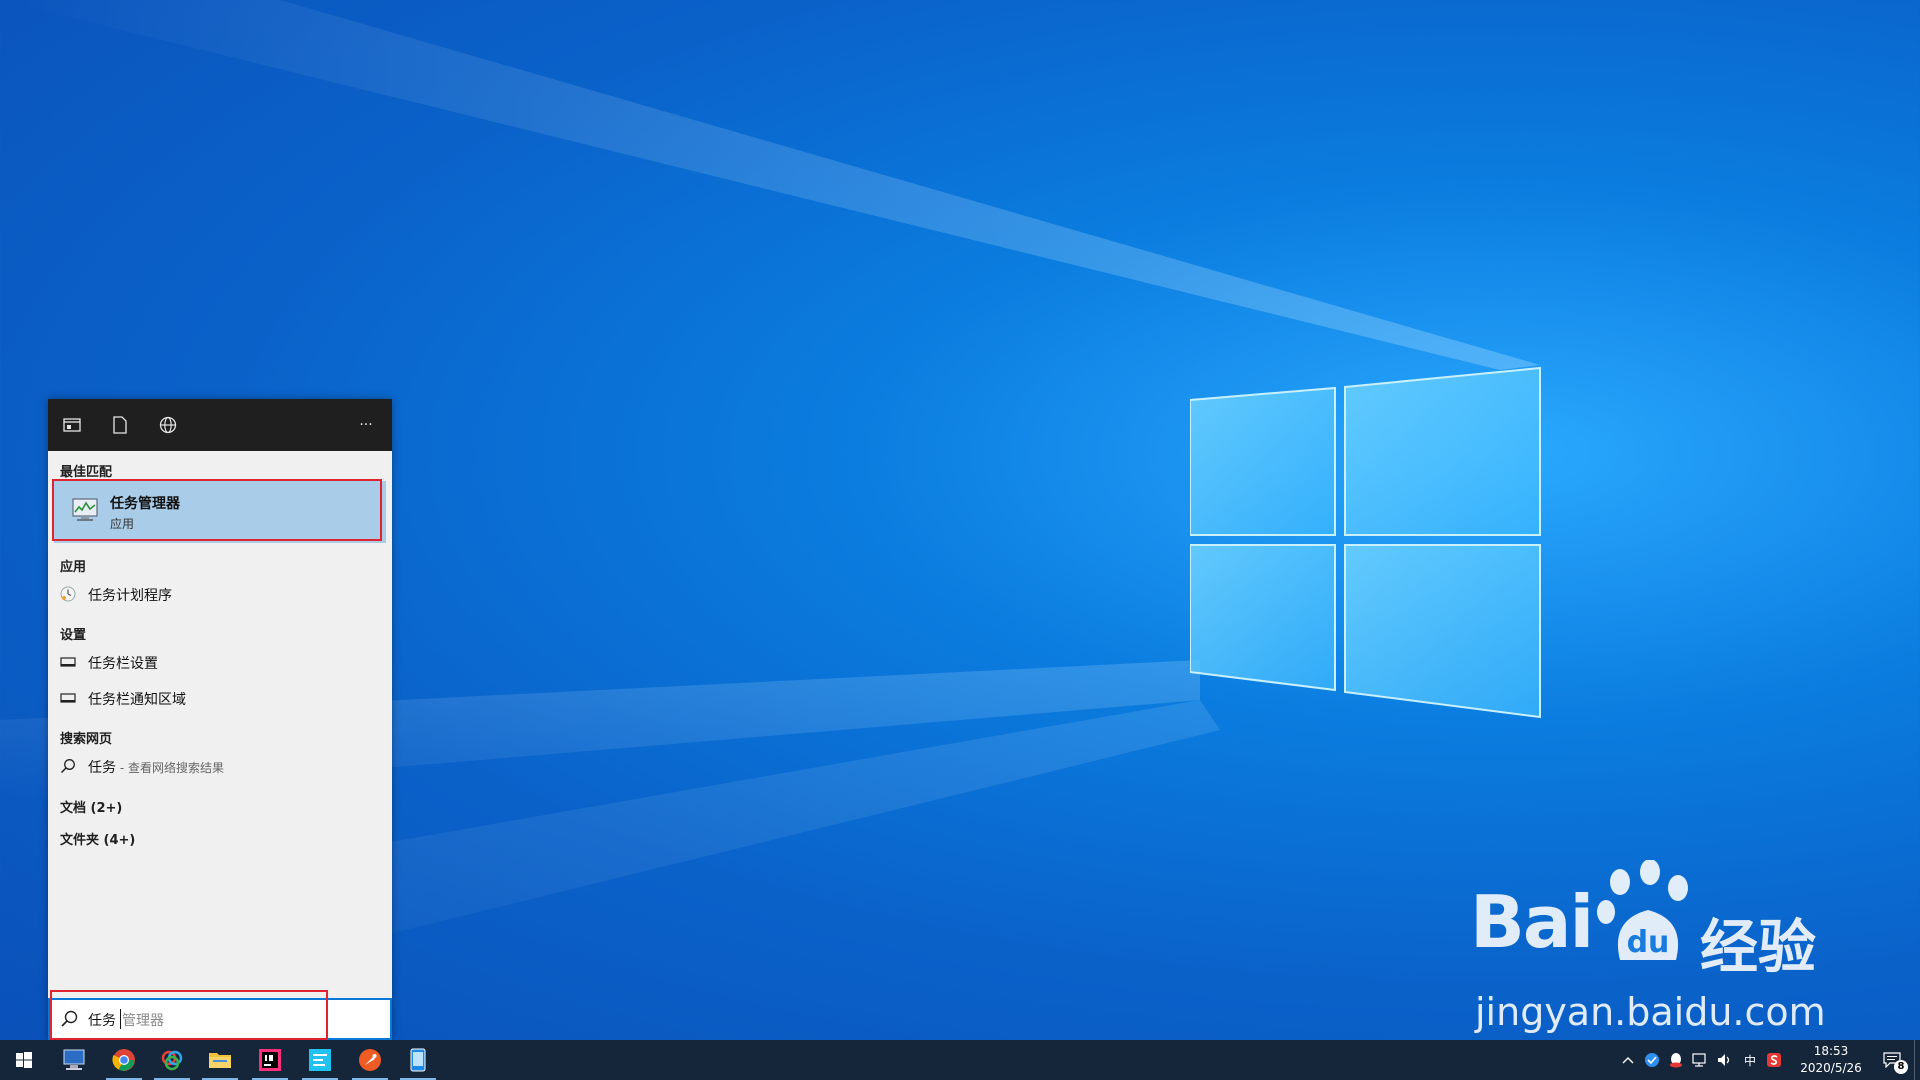 The image size is (1920, 1080). I want to click on tray-network-icon, so click(1700, 1060).